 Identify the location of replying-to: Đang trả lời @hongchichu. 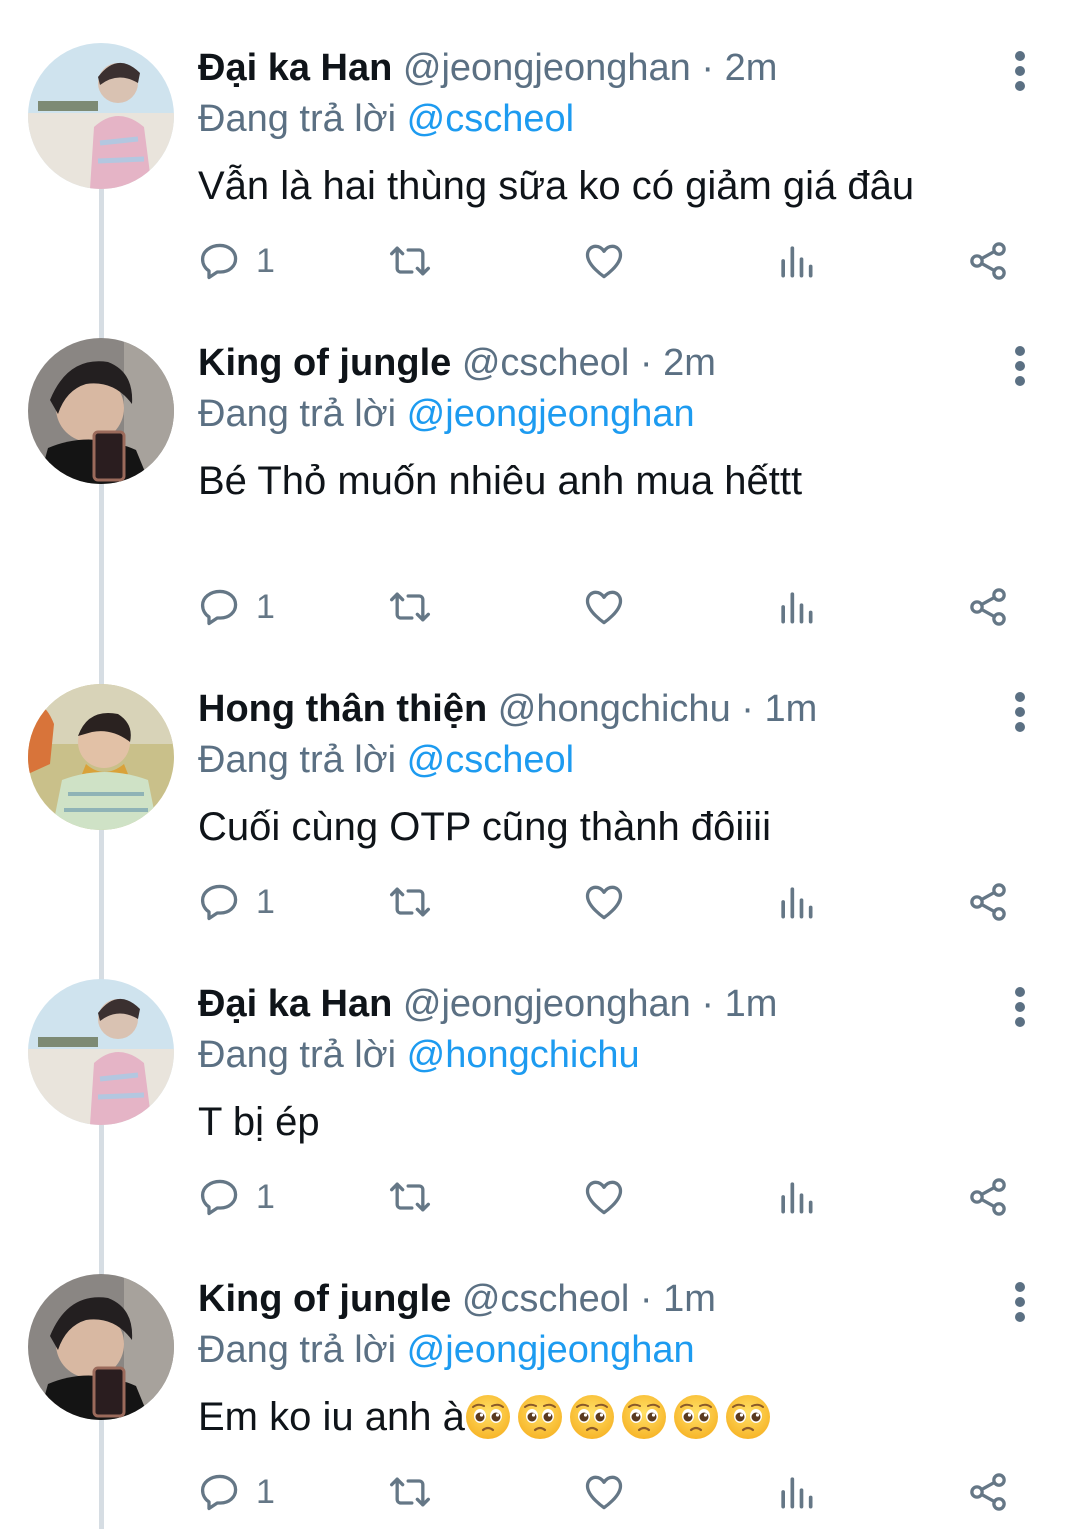
(419, 1055).